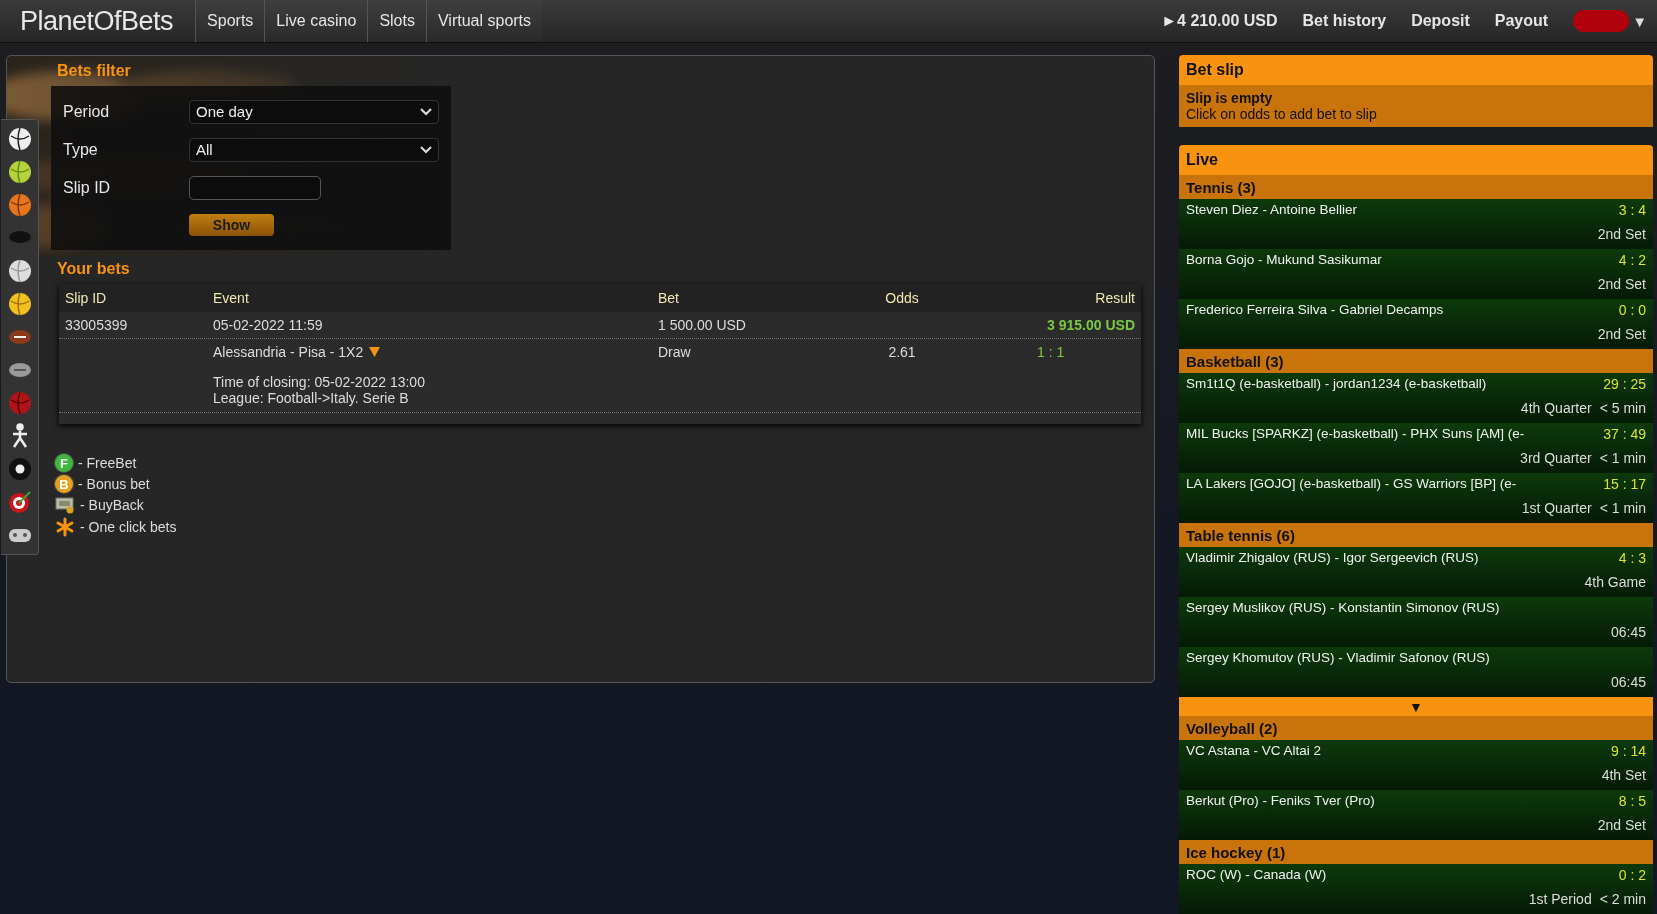  Describe the element at coordinates (1416, 498) in the screenshot. I see `match-row: LA Lakers [GOJO] (e-basketball) - GS Warriors [BP] (e- 15 : 17 1st Quarter < 1 min` at that location.